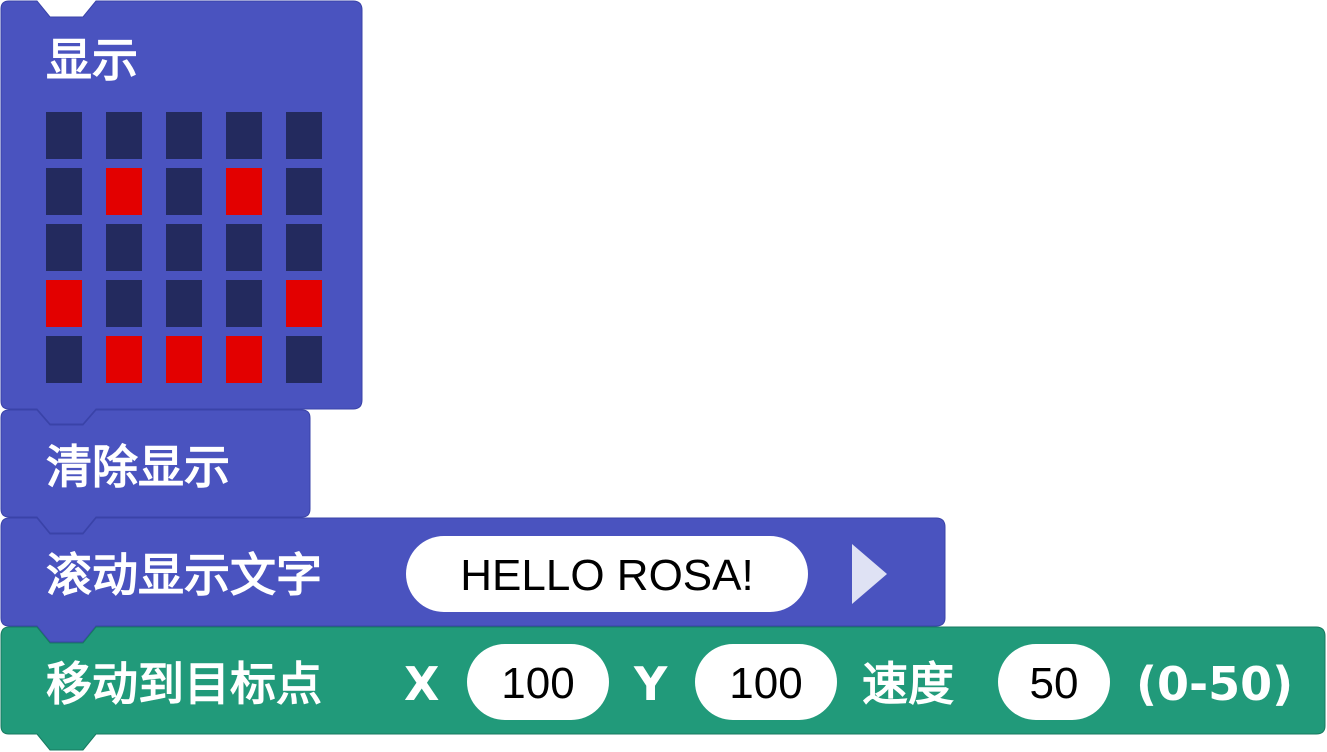 The height and width of the screenshot is (752, 1327). I want to click on y-value: 100, so click(765, 683).